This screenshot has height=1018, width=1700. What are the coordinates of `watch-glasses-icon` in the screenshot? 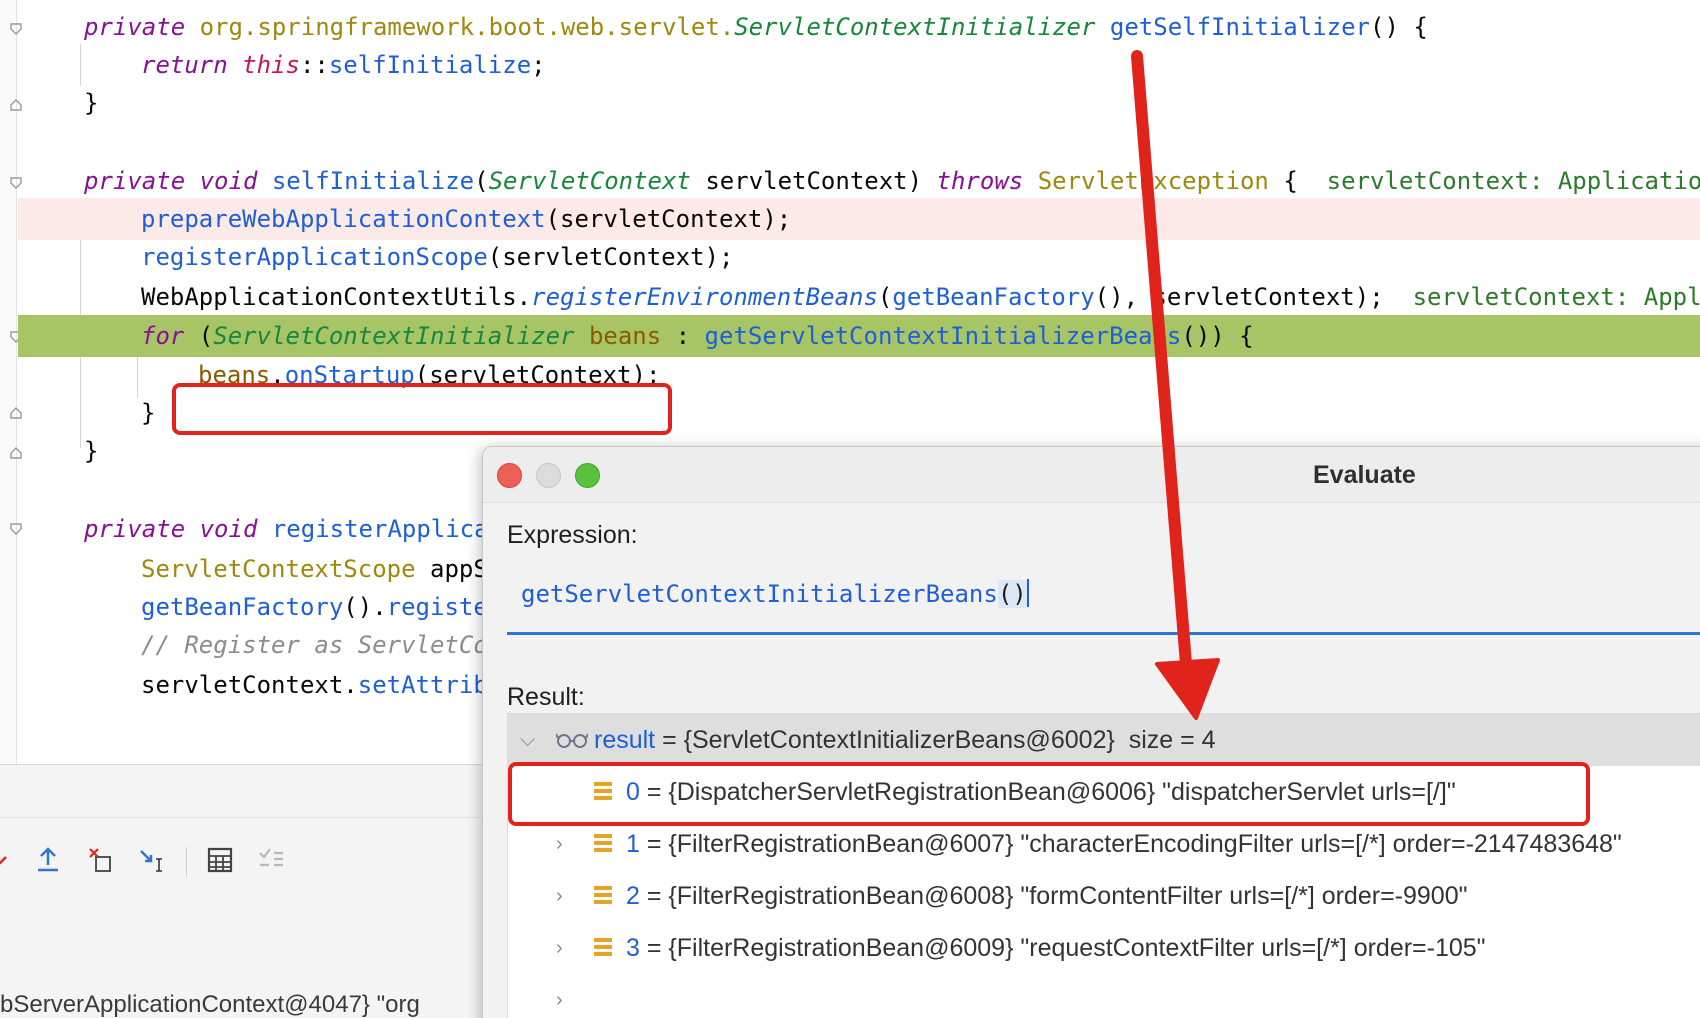 It's located at (572, 740).